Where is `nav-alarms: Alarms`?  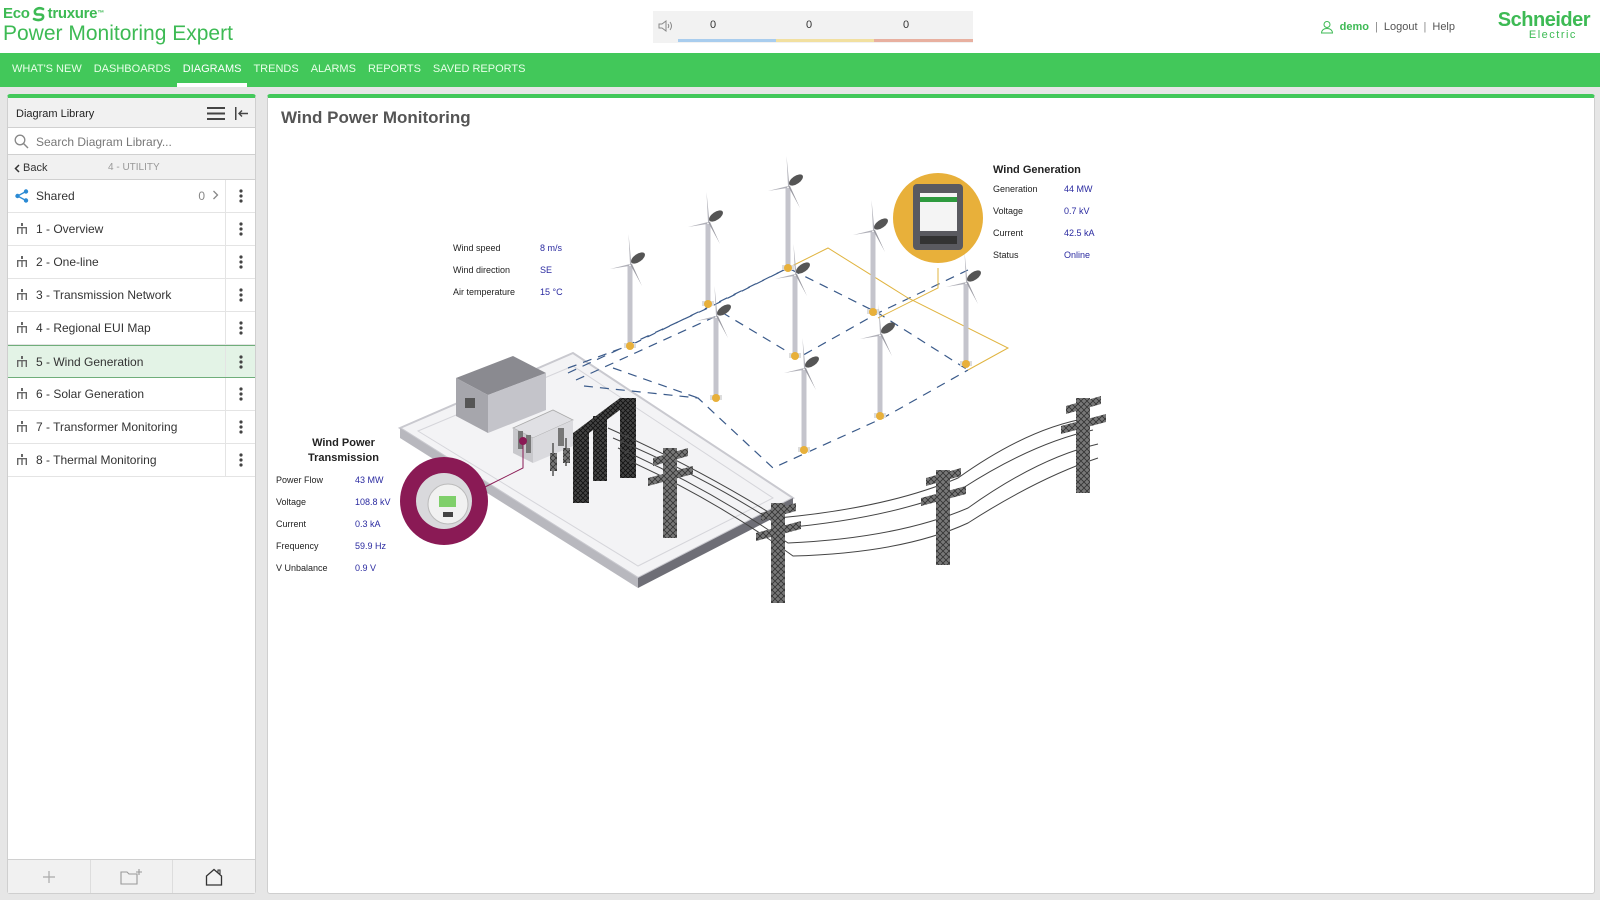
nav-alarms: Alarms is located at coordinates (333, 70).